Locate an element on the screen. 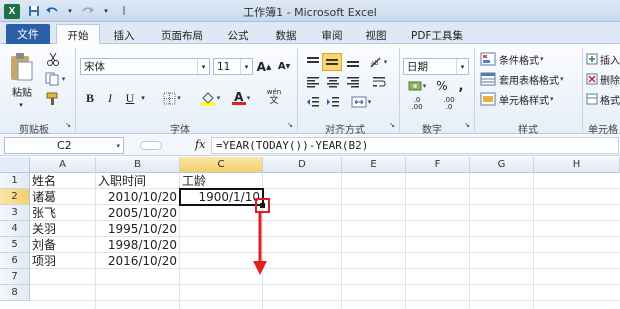 This screenshot has width=620, height=309. cell-a2: 诸葛 is located at coordinates (63, 197).